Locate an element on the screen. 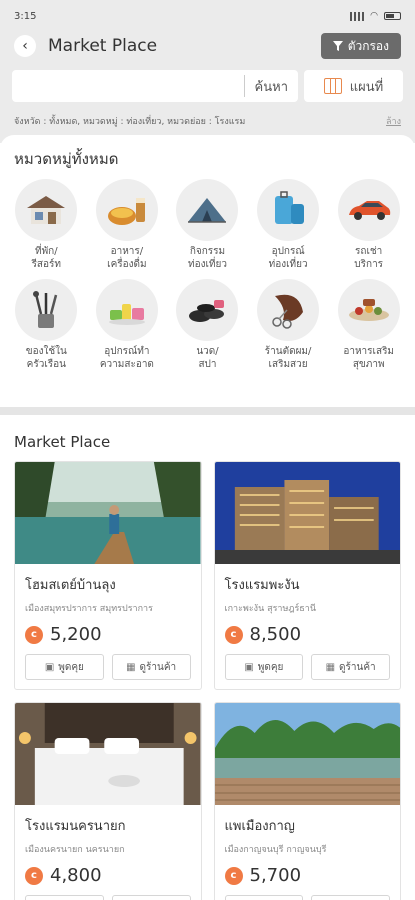  price-row: c 8,500 is located at coordinates (307, 634).